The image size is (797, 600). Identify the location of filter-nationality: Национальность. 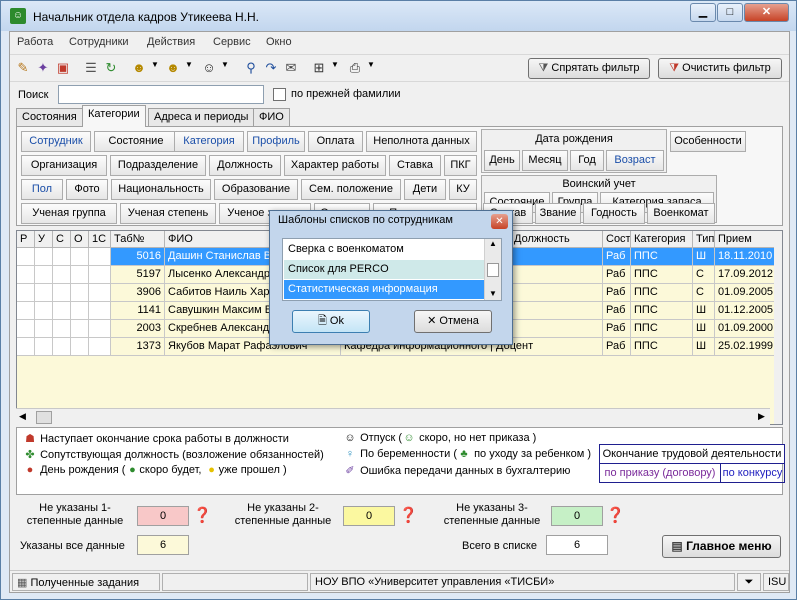
(161, 189).